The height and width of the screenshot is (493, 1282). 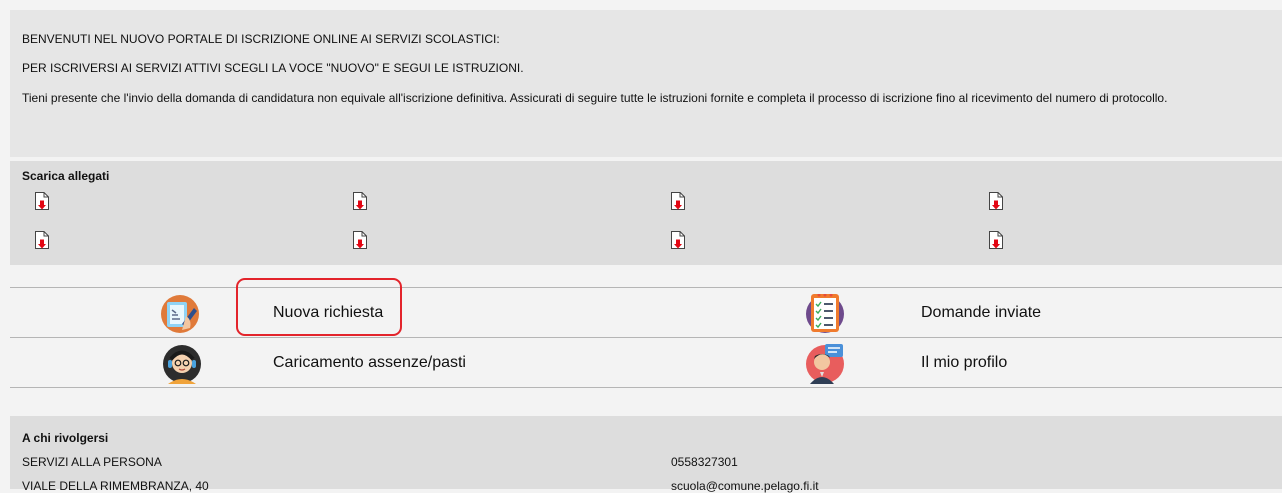 I want to click on contacts-address: VIALE DELLA RIMEMBRANZA, 40, so click(x=115, y=486).